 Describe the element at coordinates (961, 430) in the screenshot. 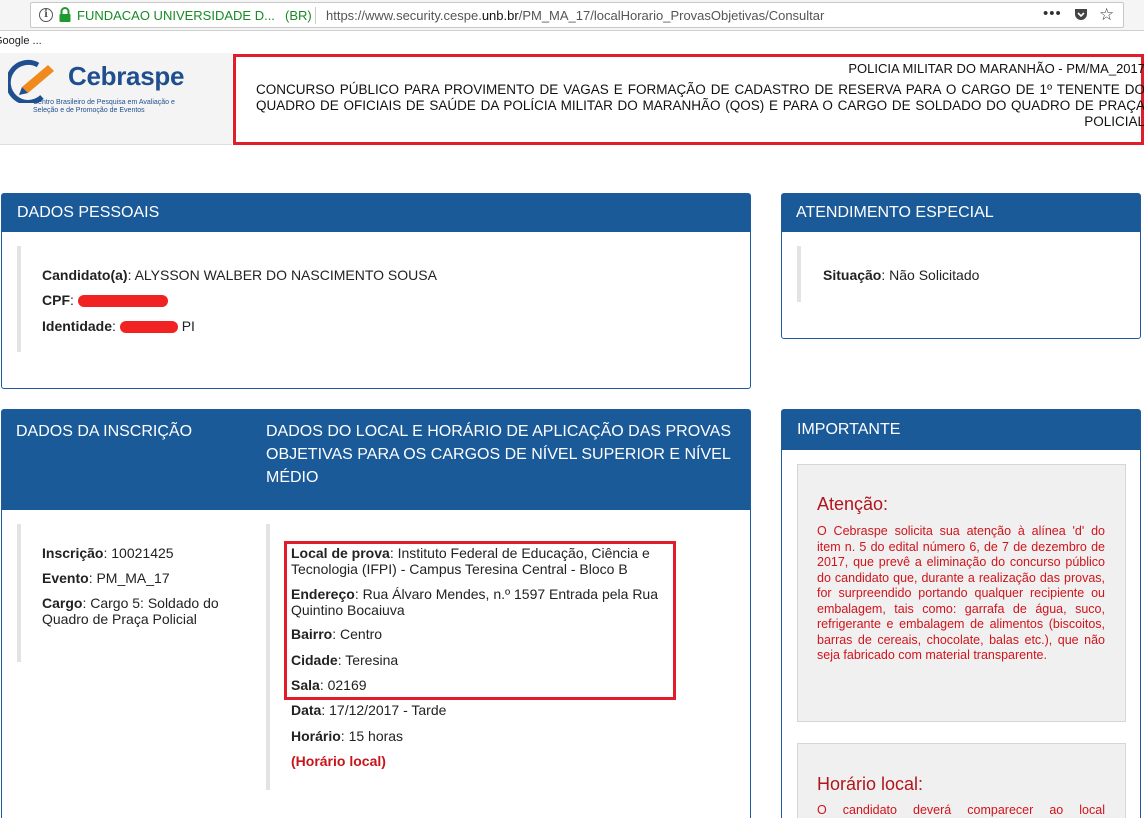

I see `important-heading: IMPORTANTE` at that location.